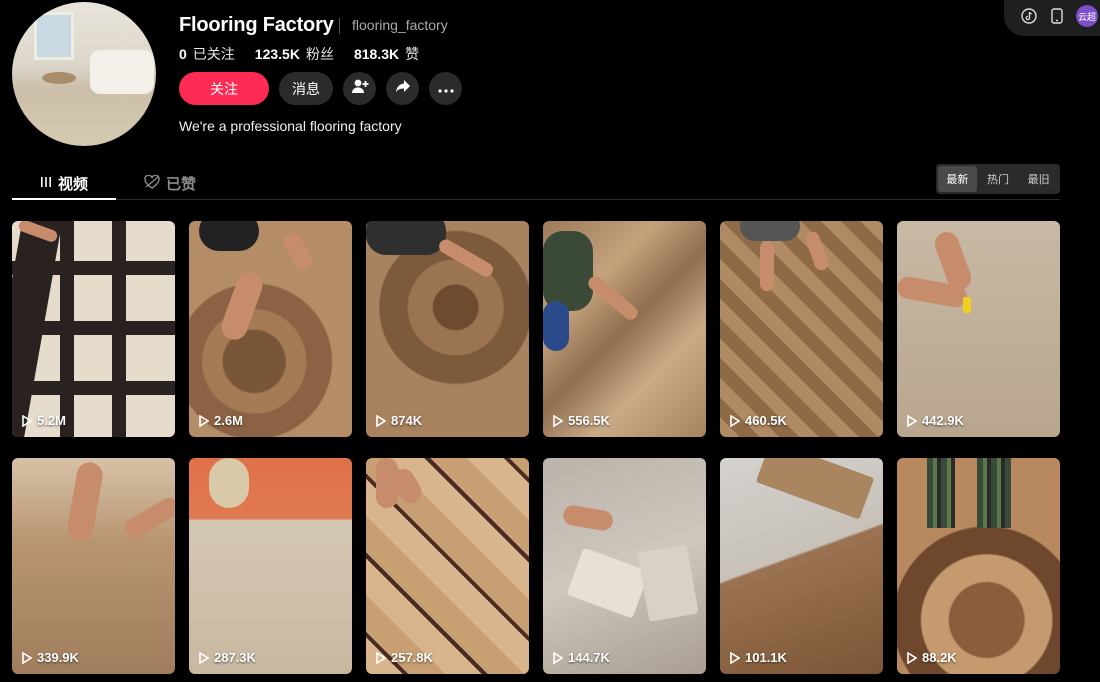 The height and width of the screenshot is (682, 1100). Describe the element at coordinates (801, 329) in the screenshot. I see `video-card: 460.5K` at that location.